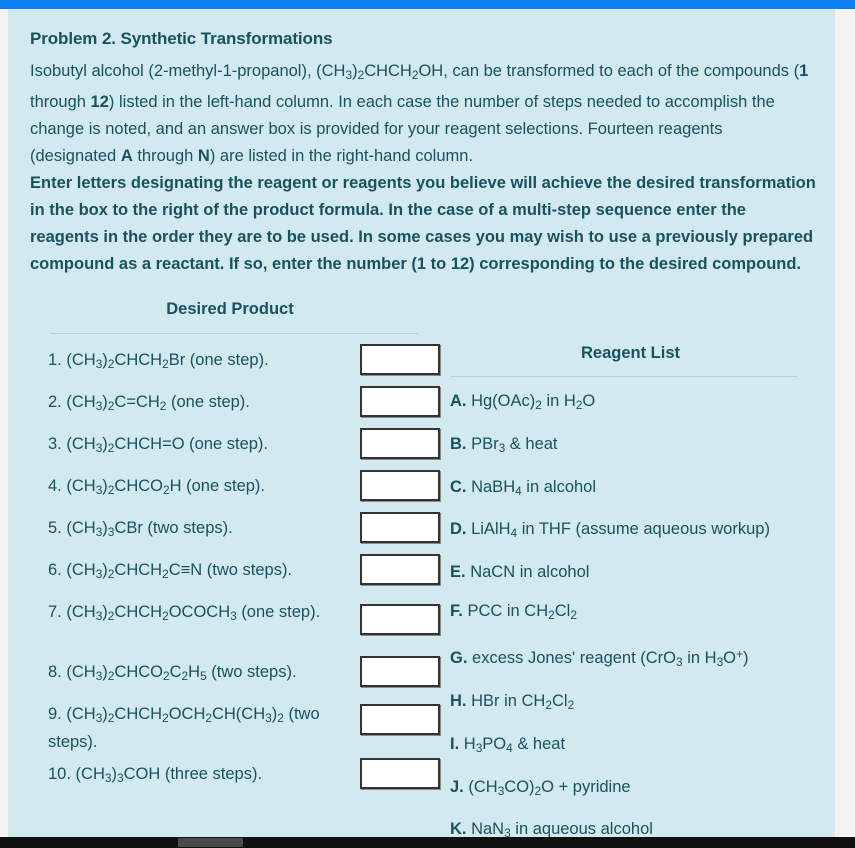 The width and height of the screenshot is (855, 848). I want to click on page-gutter-right, so click(845, 428).